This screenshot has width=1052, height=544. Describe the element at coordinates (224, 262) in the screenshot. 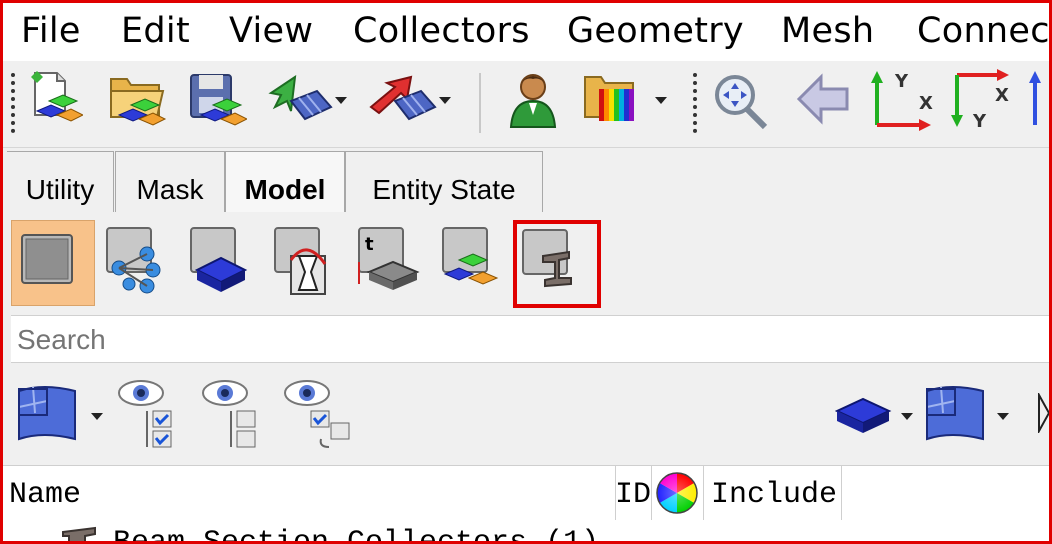

I see `component-icon` at that location.